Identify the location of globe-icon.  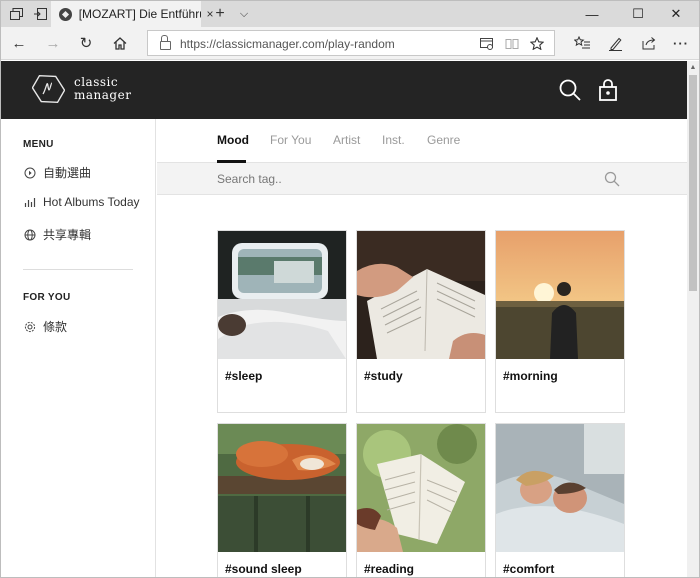
(30, 235).